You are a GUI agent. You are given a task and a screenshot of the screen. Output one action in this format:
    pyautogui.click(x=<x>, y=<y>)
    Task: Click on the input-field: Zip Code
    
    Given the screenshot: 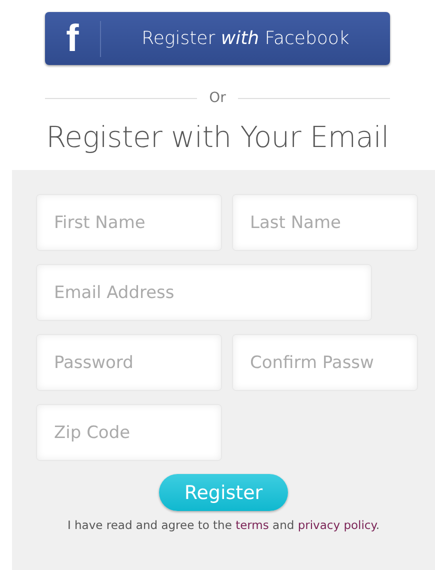 What is the action you would take?
    pyautogui.click(x=129, y=432)
    